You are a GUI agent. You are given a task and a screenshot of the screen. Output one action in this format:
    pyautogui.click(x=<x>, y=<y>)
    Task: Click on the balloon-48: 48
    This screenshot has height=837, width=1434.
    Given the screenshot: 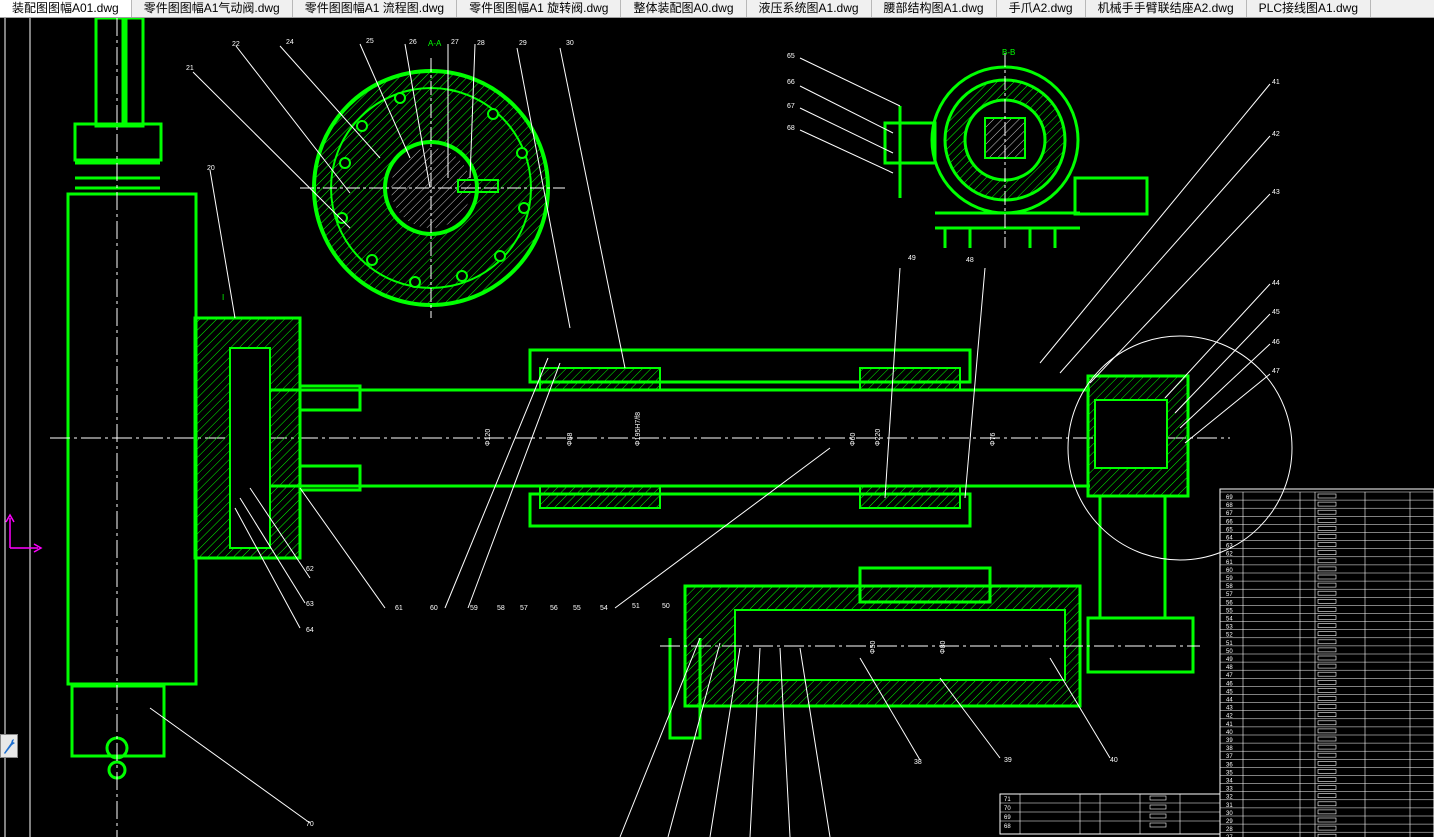 What is the action you would take?
    pyautogui.click(x=970, y=260)
    